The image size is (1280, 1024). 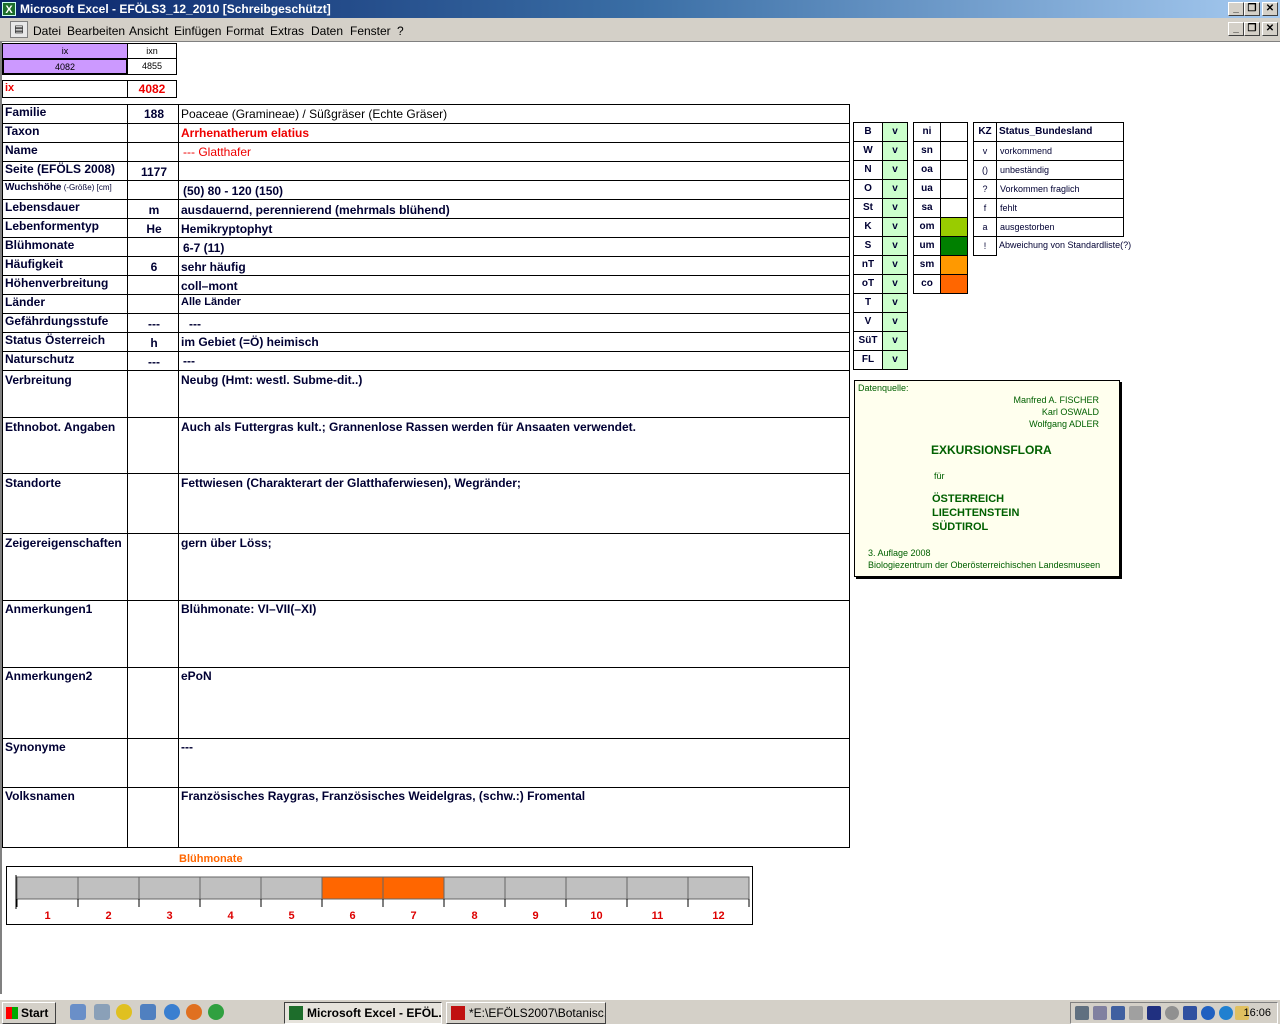 I want to click on source-country2: LIECHTENSTEIN, so click(x=976, y=513).